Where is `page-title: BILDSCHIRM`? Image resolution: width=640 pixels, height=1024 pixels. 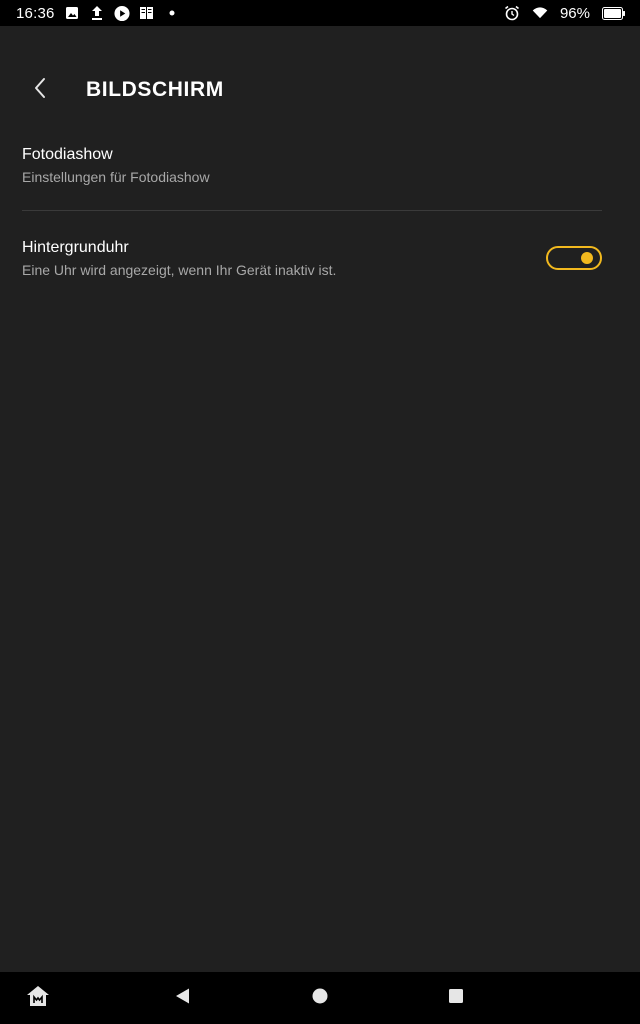 page-title: BILDSCHIRM is located at coordinates (155, 89).